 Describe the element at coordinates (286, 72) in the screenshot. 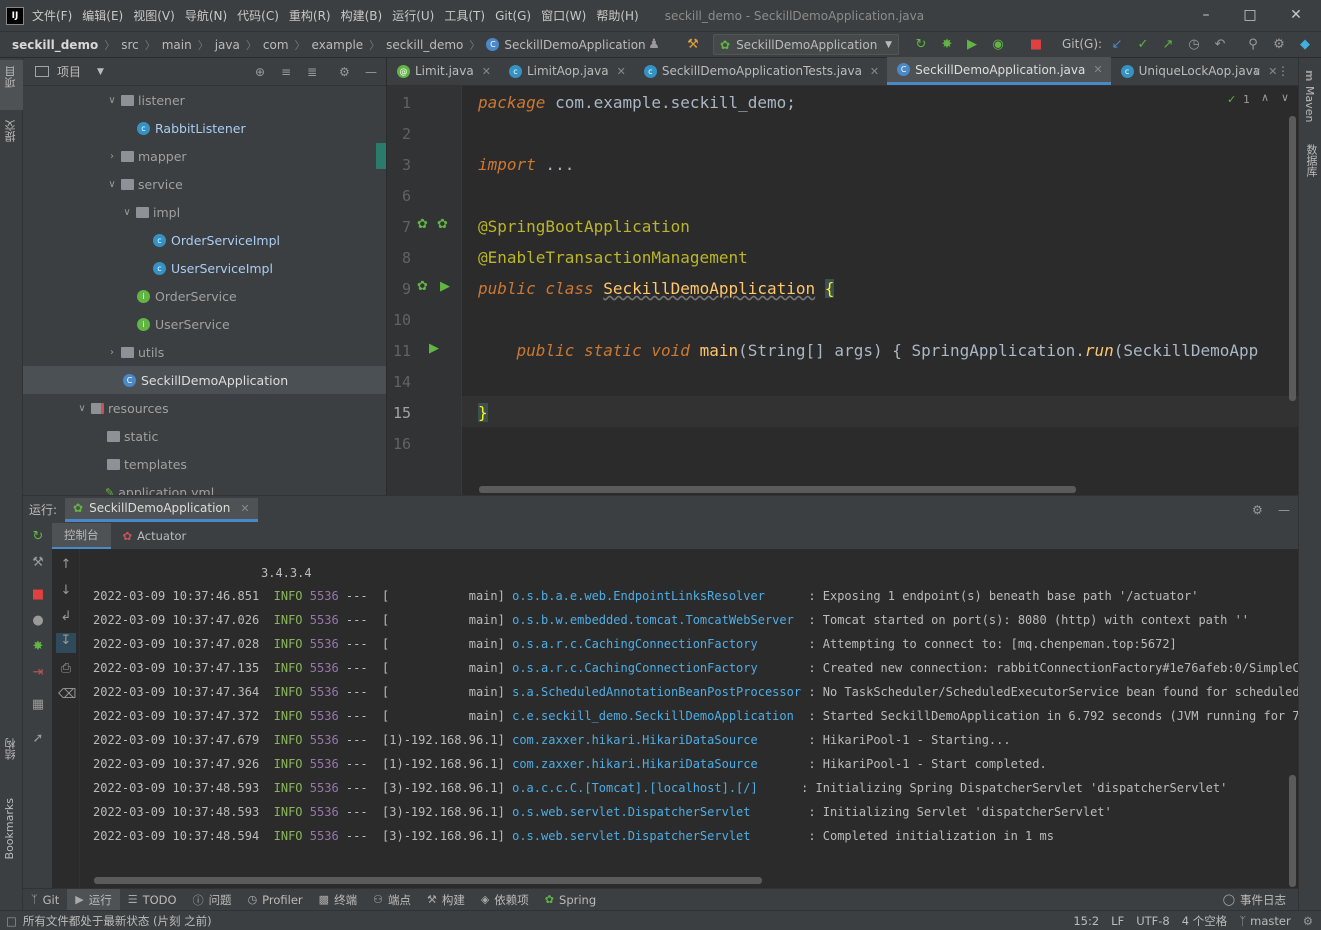

I see `expand-all-icon: ≡` at that location.